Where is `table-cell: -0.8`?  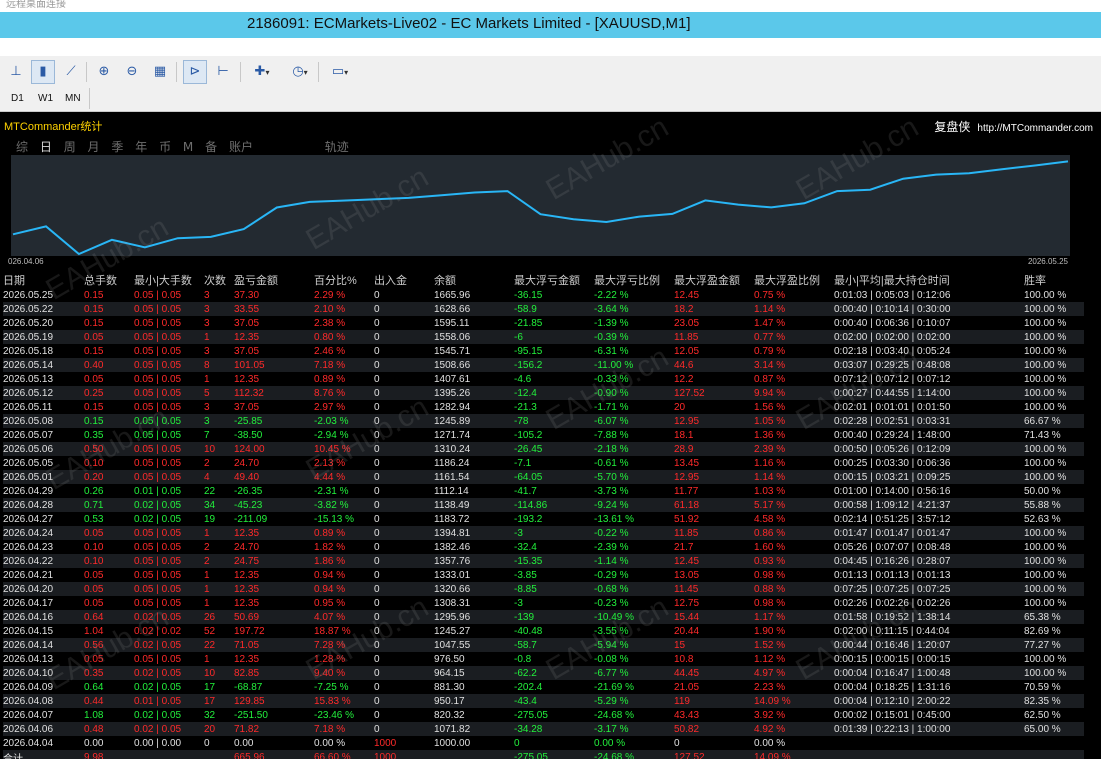 table-cell: -0.8 is located at coordinates (523, 659).